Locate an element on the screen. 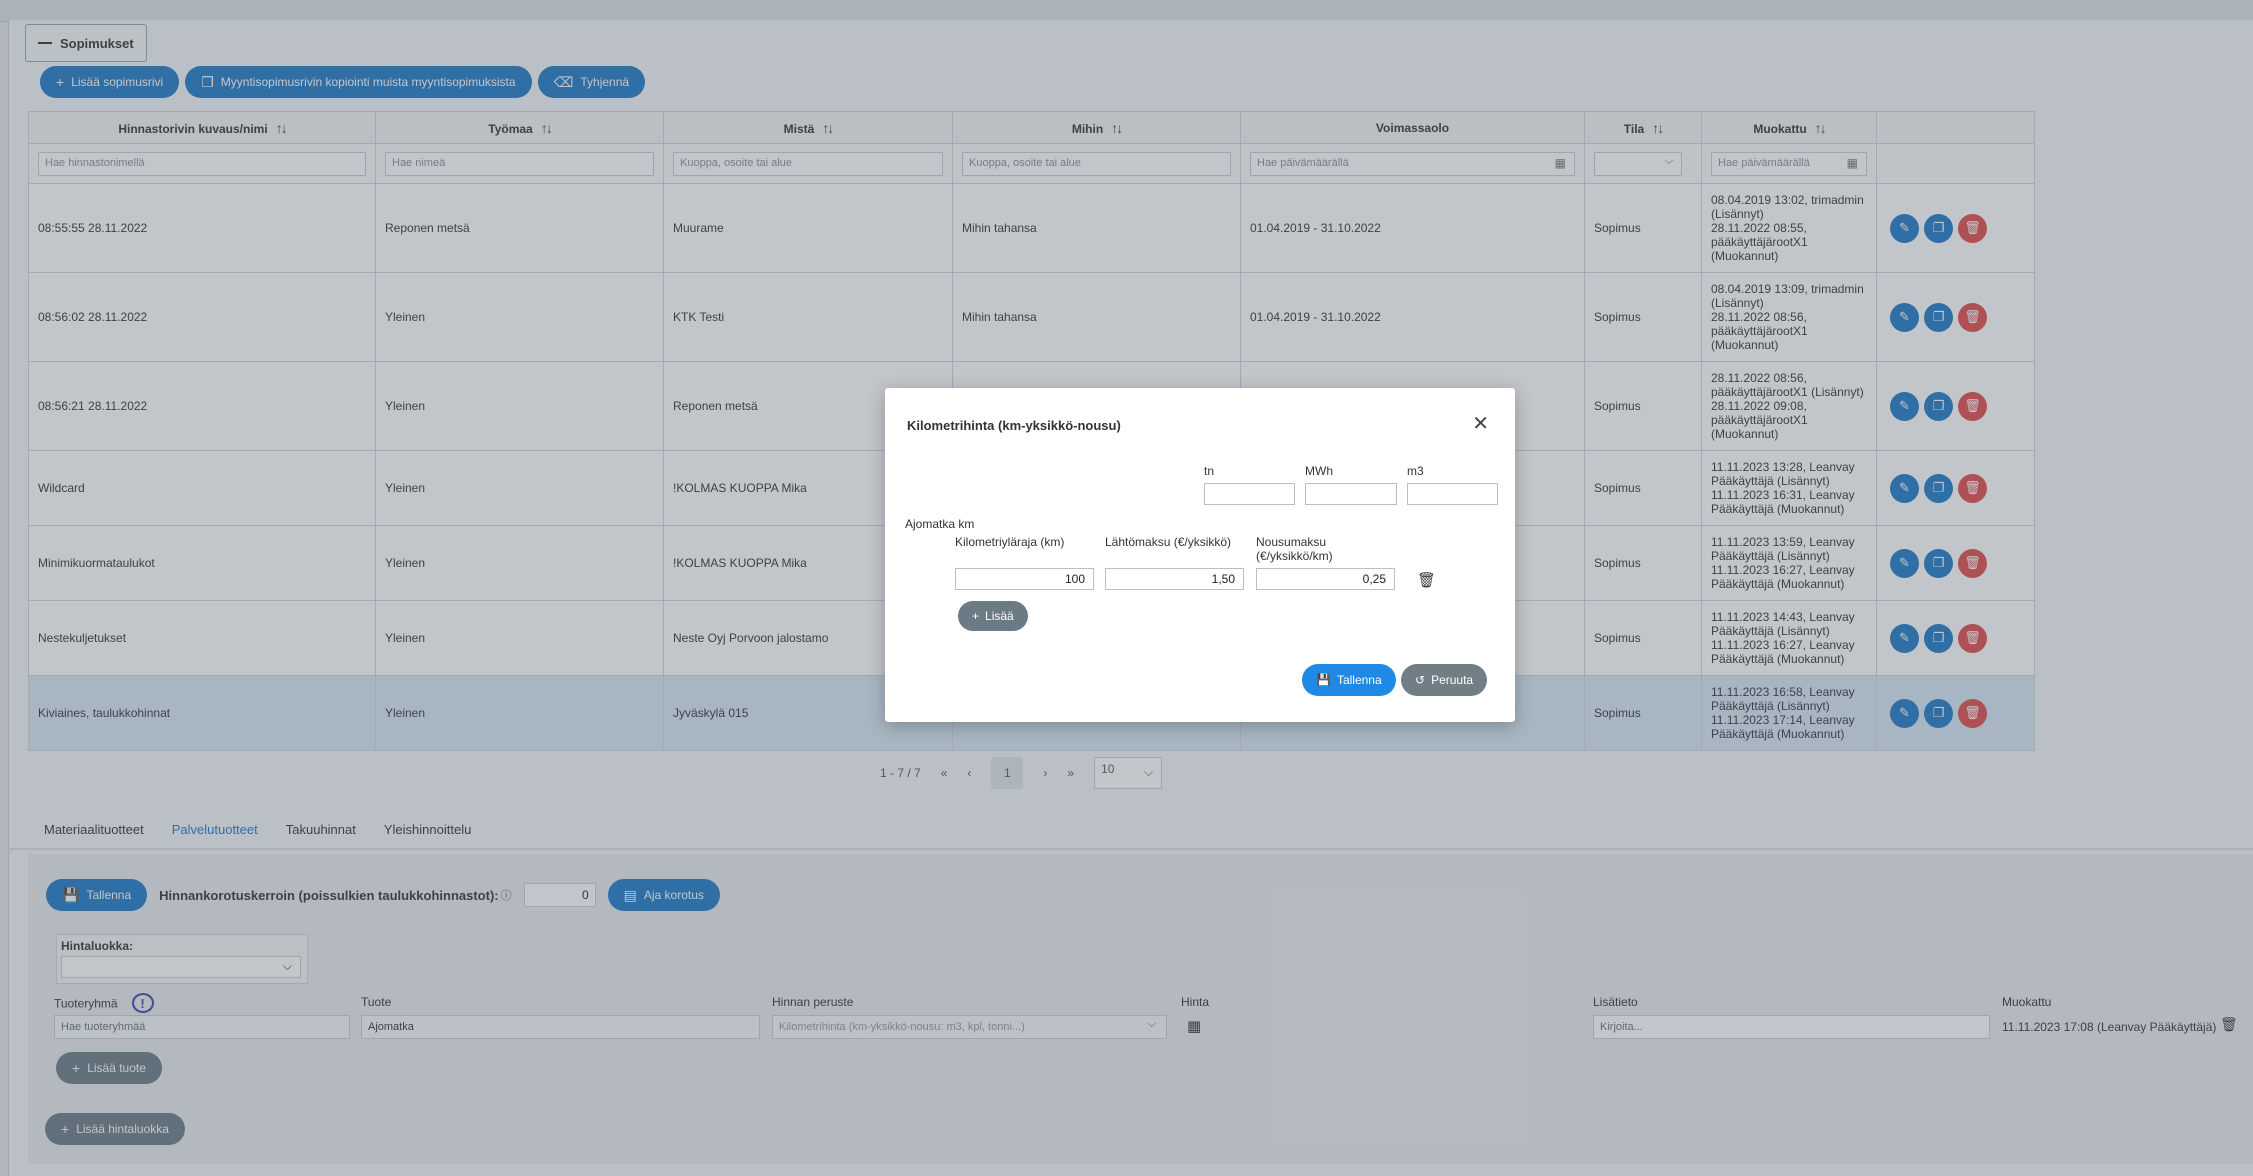 This screenshot has width=2253, height=1176. run-raise-button: ▤ Aja korotus is located at coordinates (663, 895).